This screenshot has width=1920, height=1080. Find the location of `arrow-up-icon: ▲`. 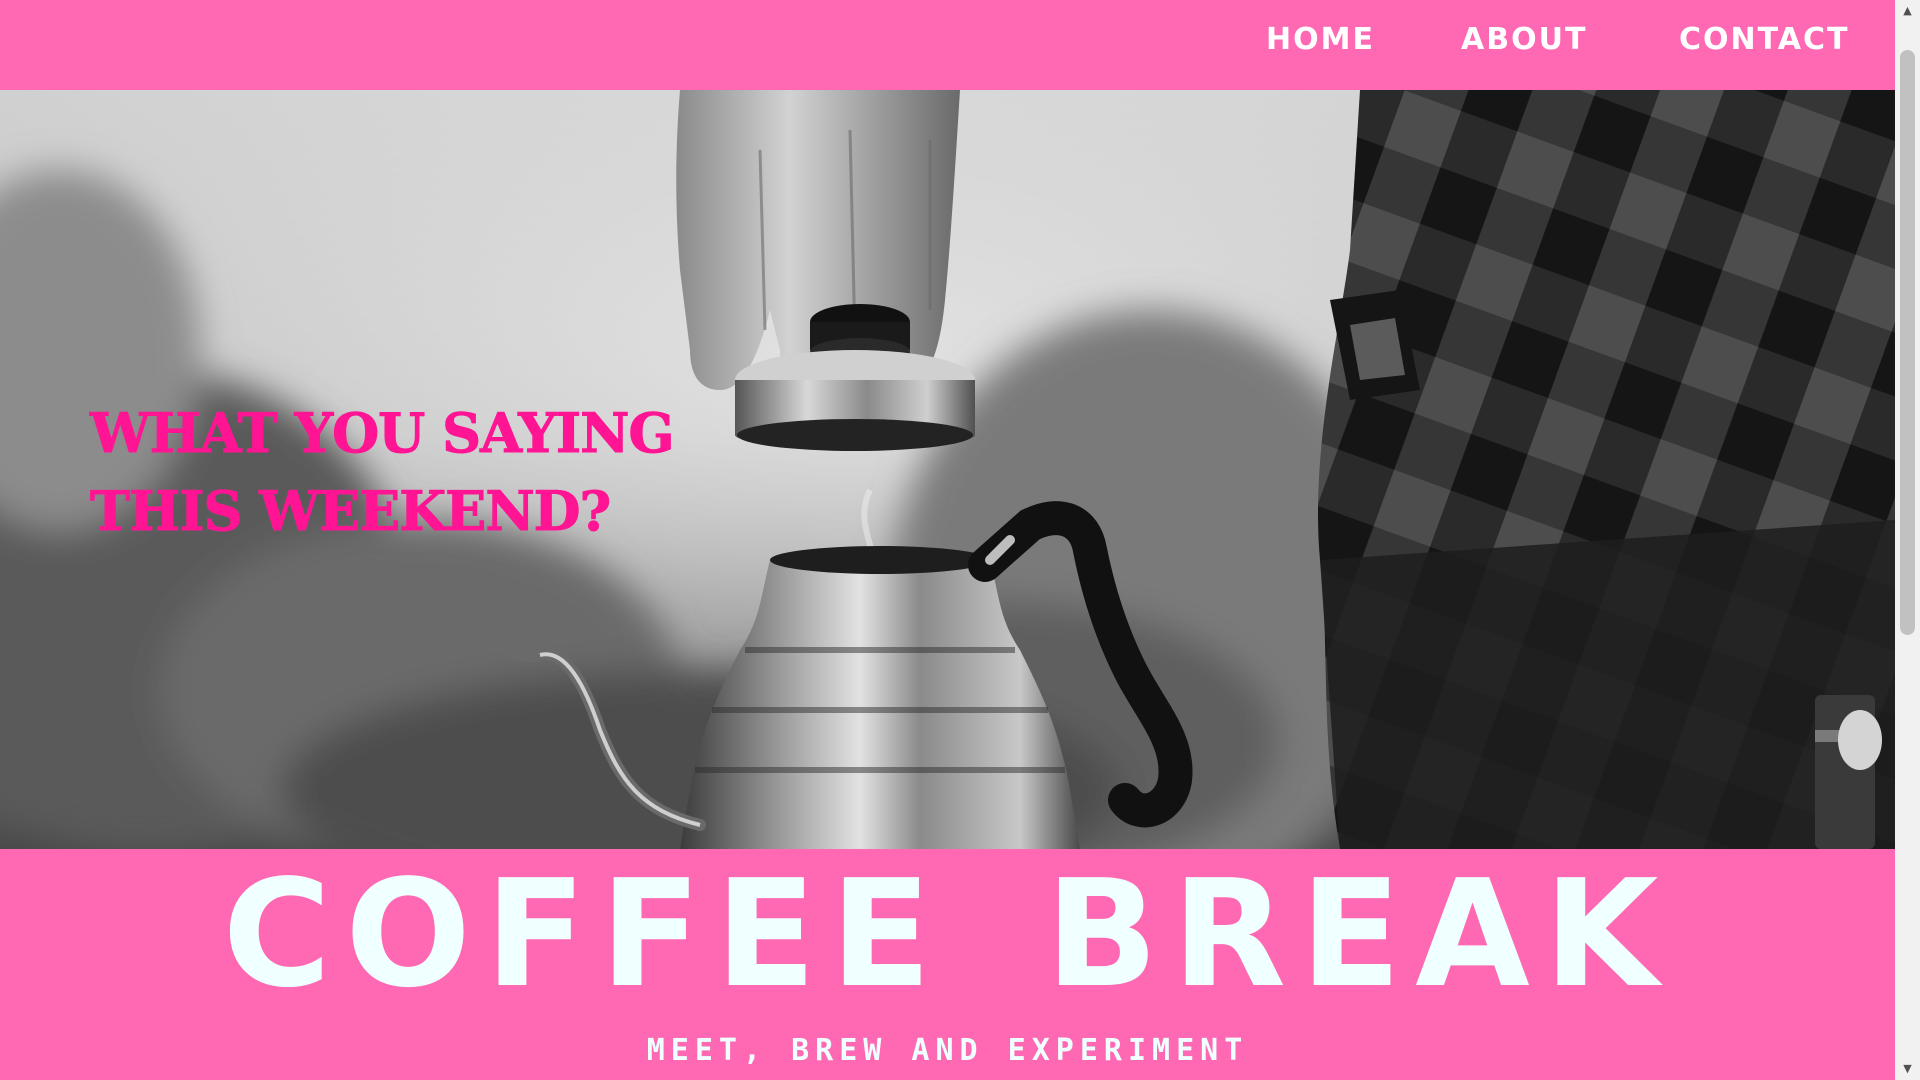

arrow-up-icon: ▲ is located at coordinates (1907, 11).